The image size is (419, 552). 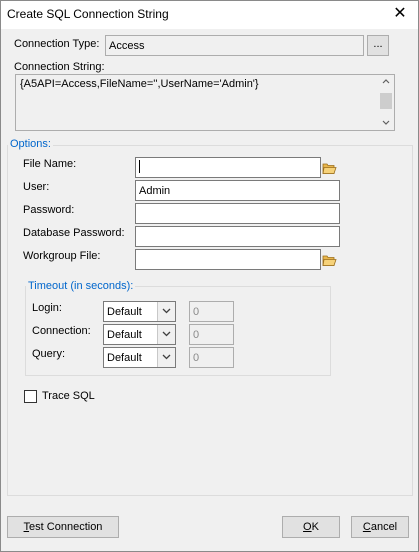 I want to click on login-timeout-select: Default, so click(x=139, y=311).